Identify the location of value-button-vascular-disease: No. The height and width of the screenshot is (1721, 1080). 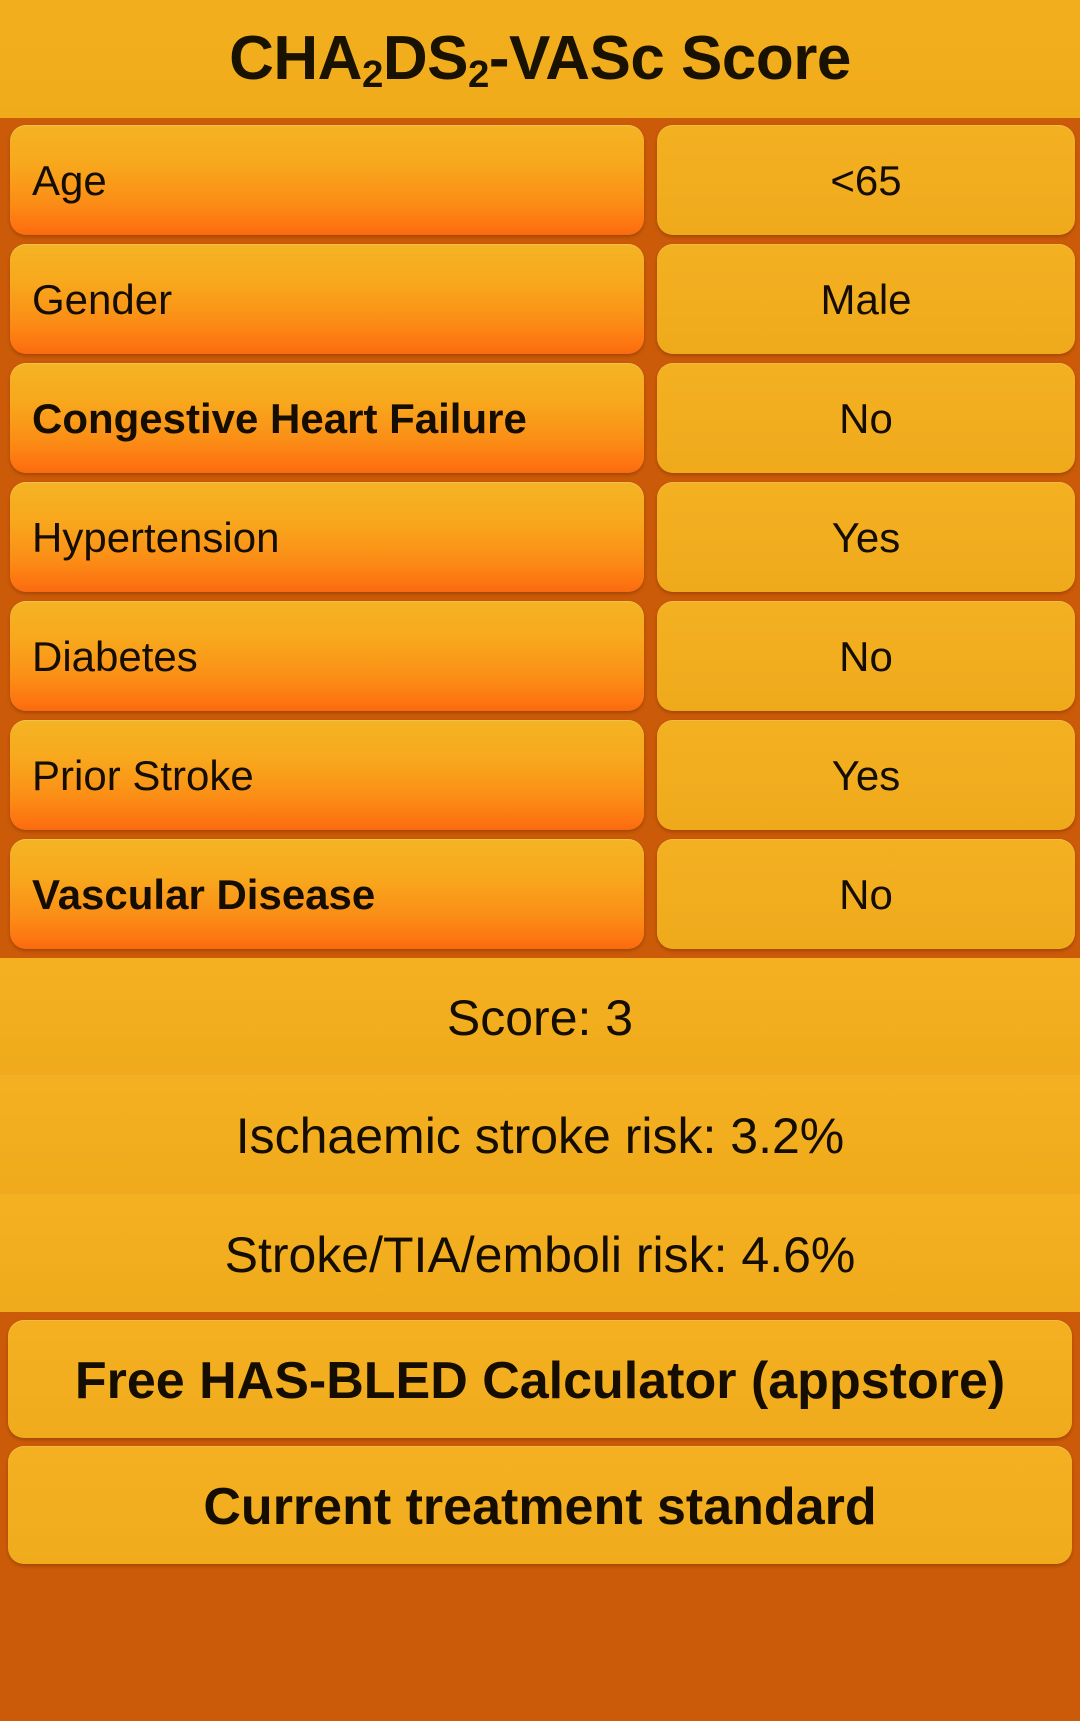
(866, 894).